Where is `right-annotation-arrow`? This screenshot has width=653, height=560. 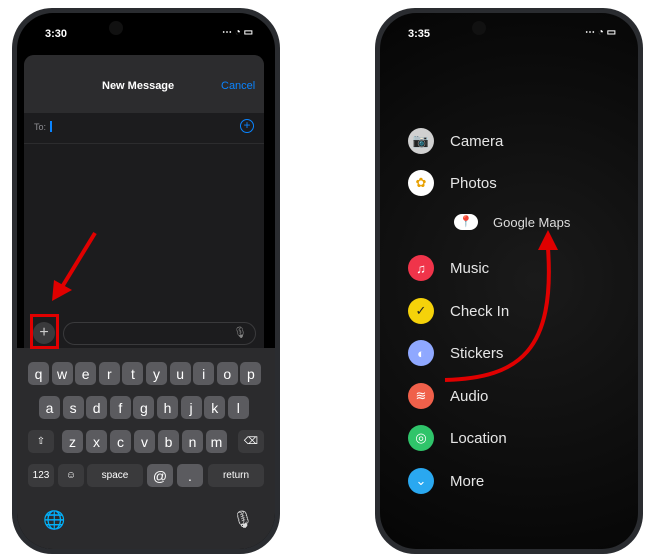 right-annotation-arrow is located at coordinates (501, 306).